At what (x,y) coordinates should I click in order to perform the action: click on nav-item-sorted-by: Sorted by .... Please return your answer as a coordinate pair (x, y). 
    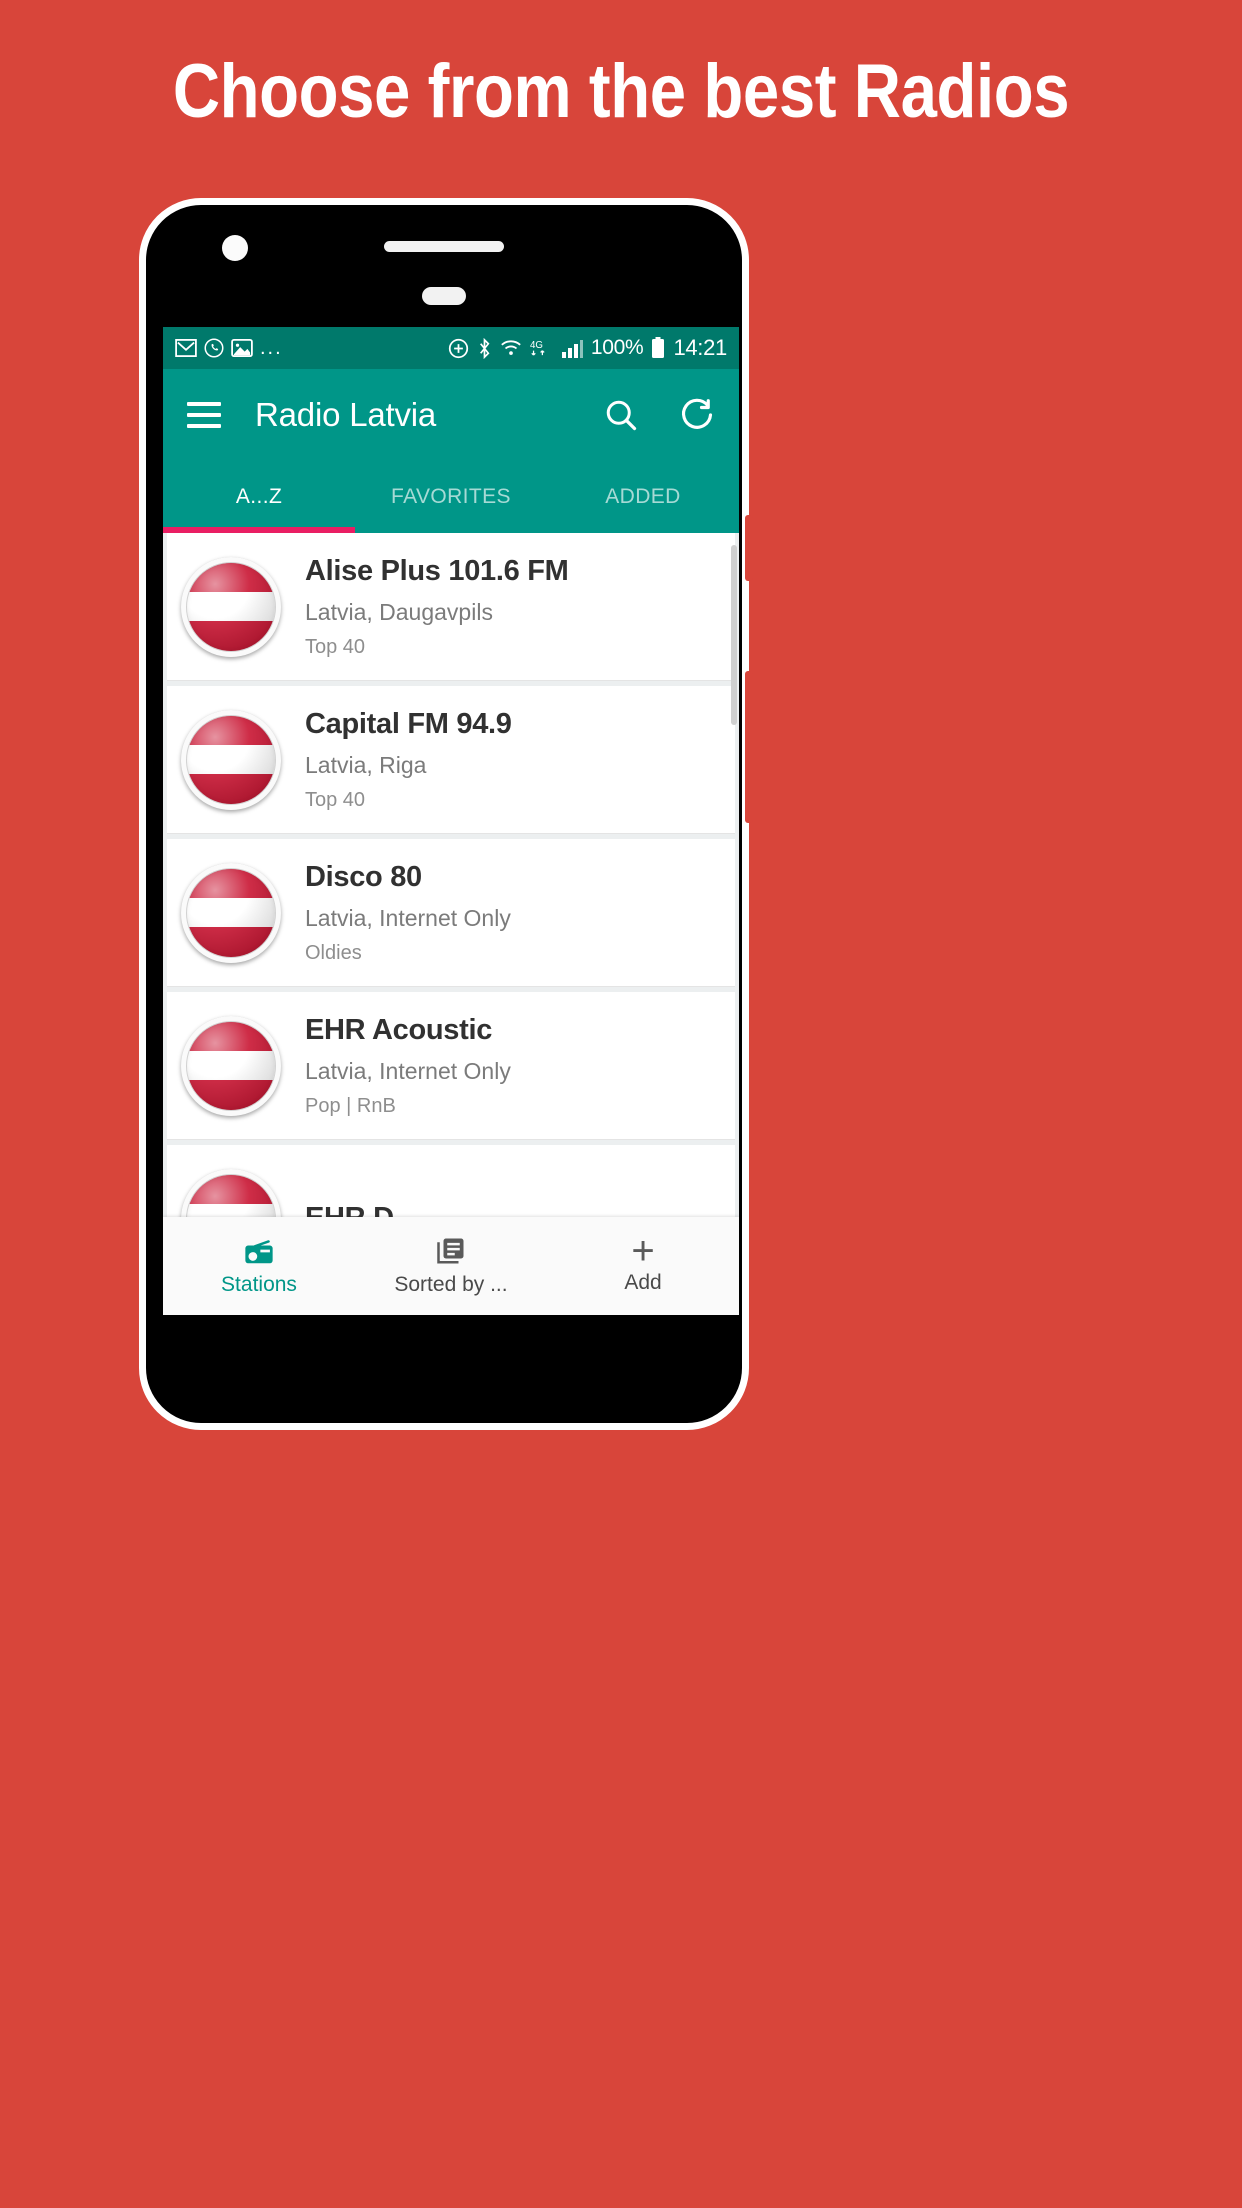
    Looking at the image, I should click on (451, 1266).